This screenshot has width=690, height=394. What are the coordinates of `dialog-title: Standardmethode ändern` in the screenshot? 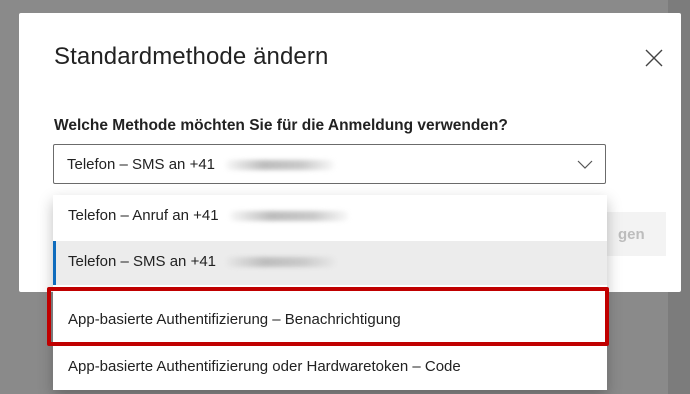 It's located at (191, 56).